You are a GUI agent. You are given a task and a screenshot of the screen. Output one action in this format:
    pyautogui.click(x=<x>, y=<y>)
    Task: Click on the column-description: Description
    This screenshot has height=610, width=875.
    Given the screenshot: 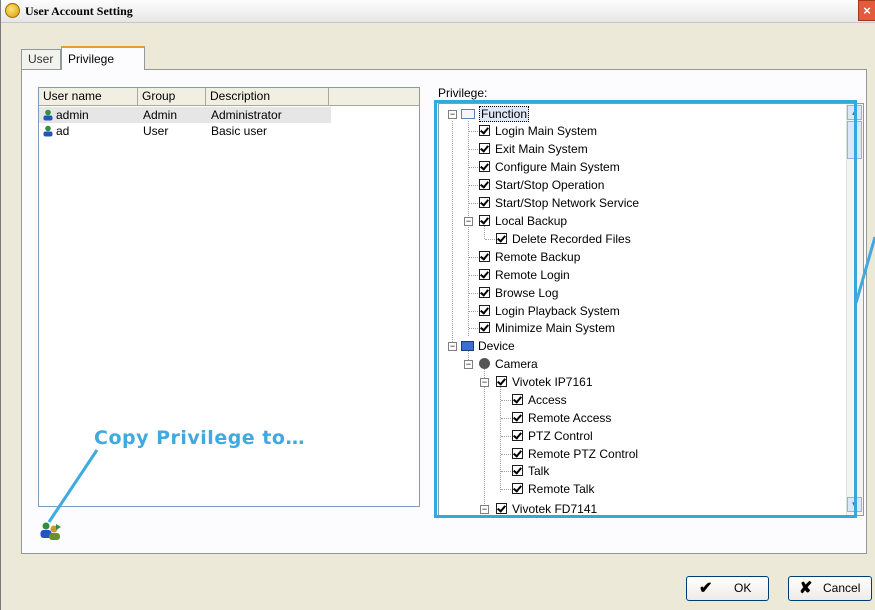 What is the action you would take?
    pyautogui.click(x=267, y=96)
    